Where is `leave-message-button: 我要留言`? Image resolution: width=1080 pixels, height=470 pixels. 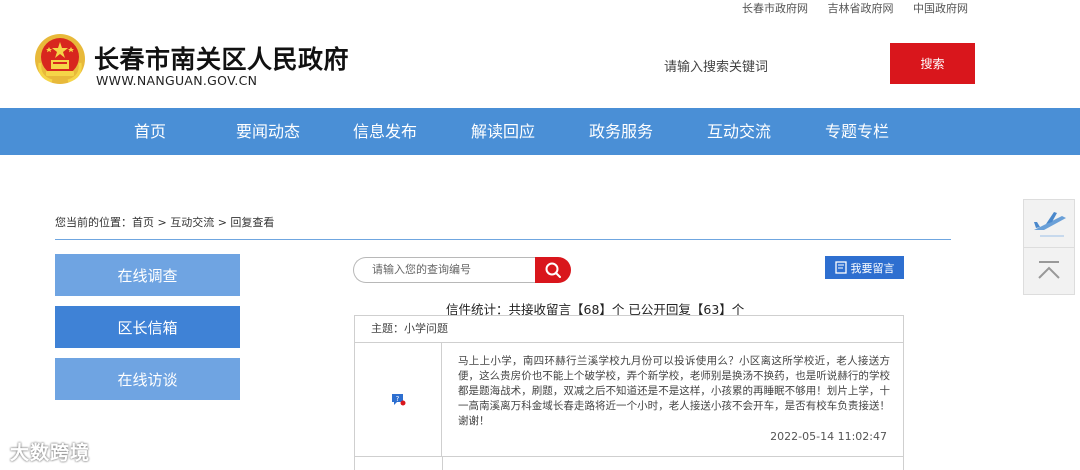
leave-message-button: 我要留言 is located at coordinates (864, 267).